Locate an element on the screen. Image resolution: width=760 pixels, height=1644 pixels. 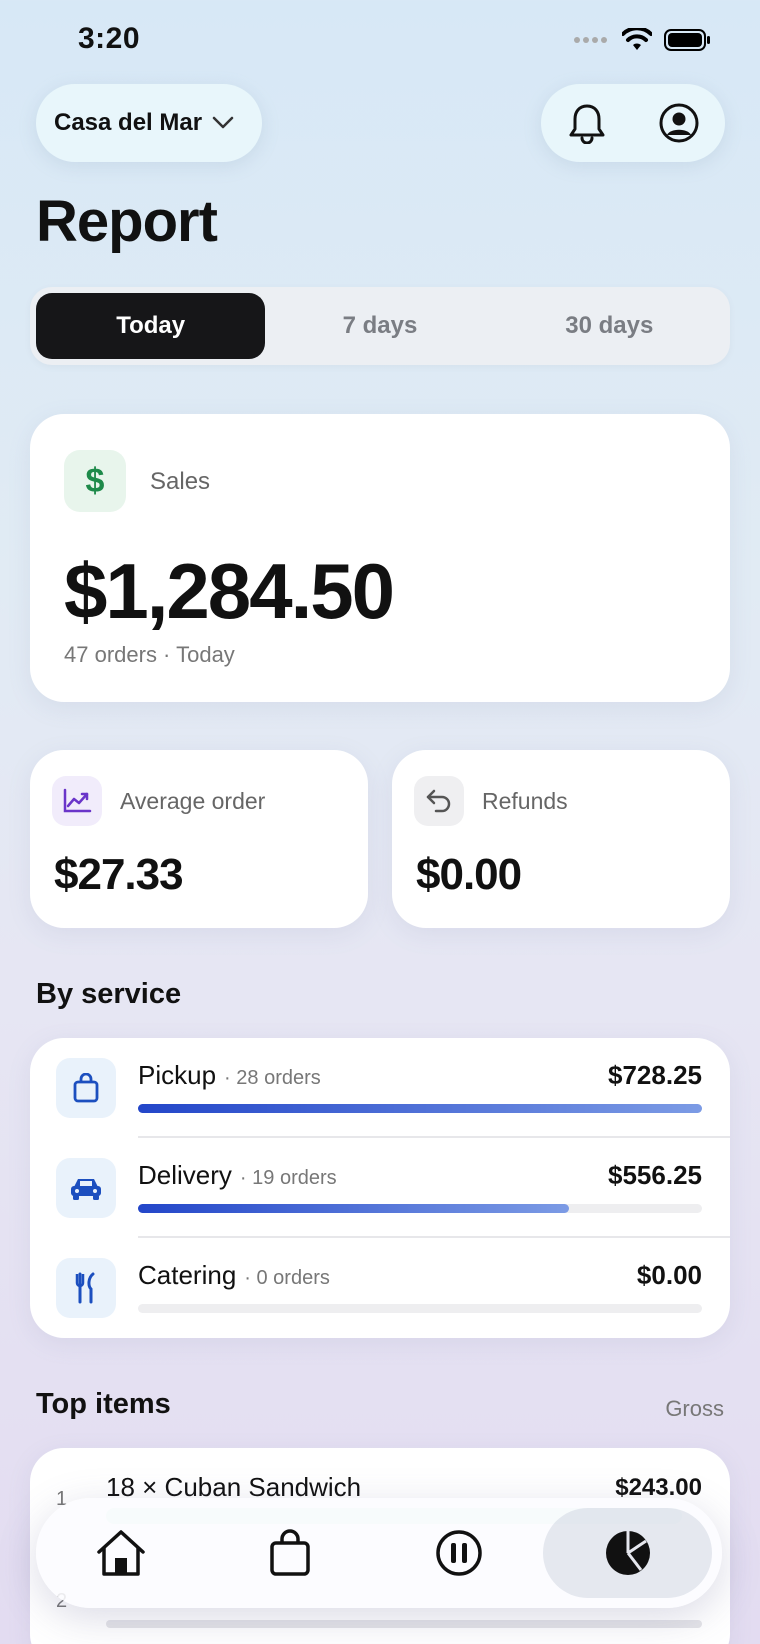
bag-icon is located at coordinates (86, 1088).